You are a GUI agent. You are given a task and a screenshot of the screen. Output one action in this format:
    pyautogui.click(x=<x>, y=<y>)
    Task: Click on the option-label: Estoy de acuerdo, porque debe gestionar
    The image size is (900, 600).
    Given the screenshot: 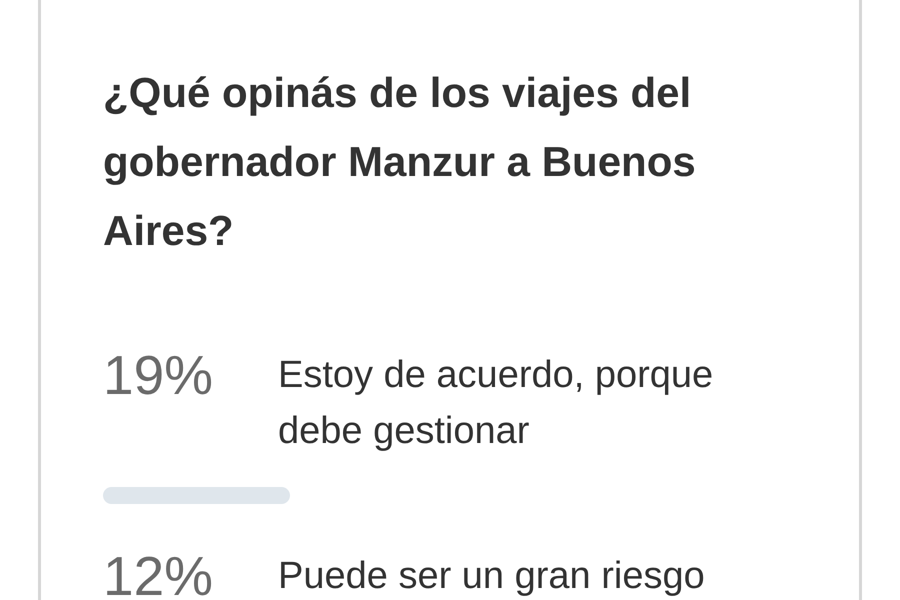 What is the action you would take?
    pyautogui.click(x=496, y=403)
    